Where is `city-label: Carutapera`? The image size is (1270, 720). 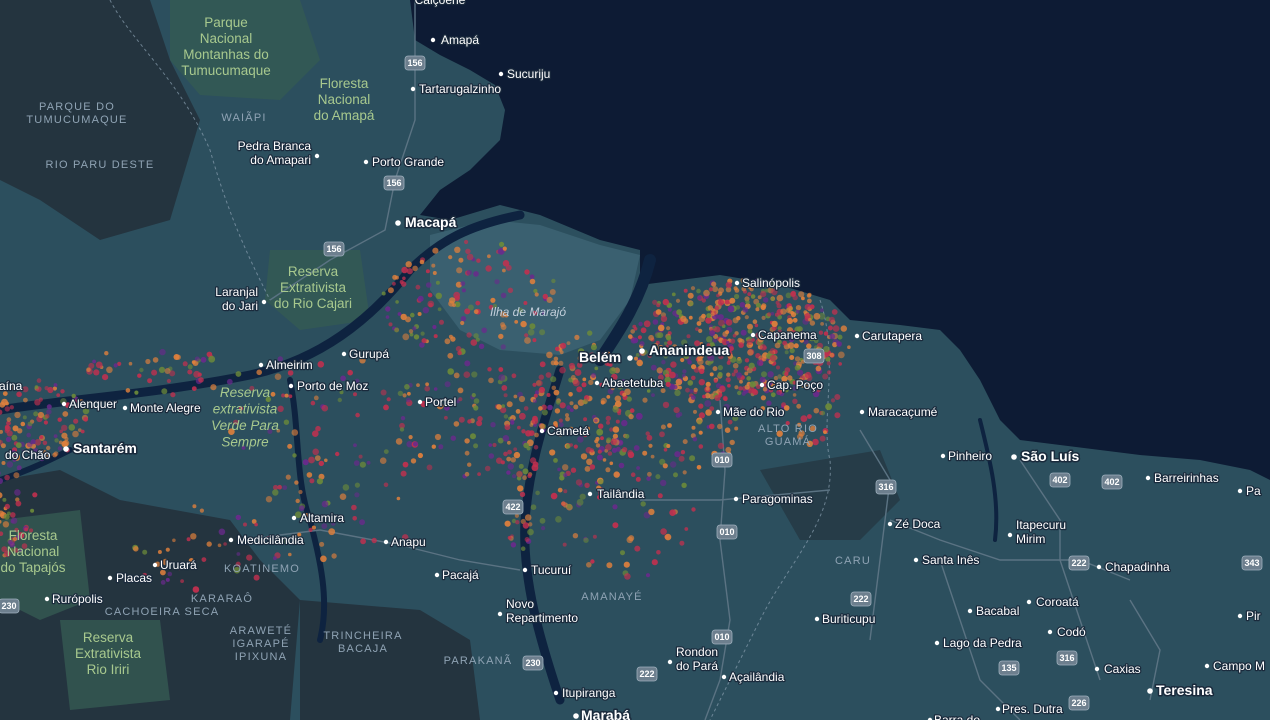
city-label: Carutapera is located at coordinates (889, 336).